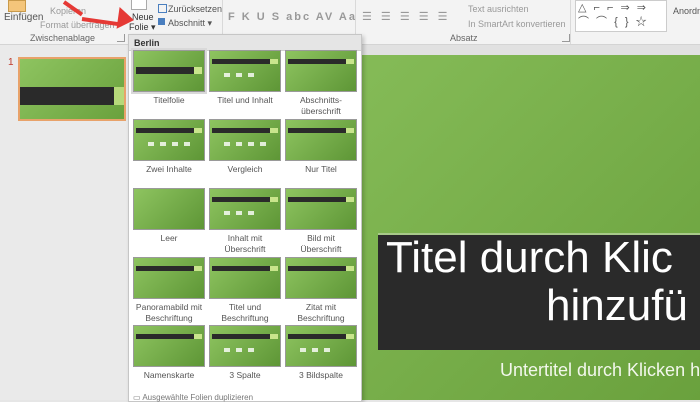 Image resolution: width=700 pixels, height=402 pixels. Describe the element at coordinates (292, 17) in the screenshot. I see `font-format-buttons: F K U S abc AV Aa` at that location.